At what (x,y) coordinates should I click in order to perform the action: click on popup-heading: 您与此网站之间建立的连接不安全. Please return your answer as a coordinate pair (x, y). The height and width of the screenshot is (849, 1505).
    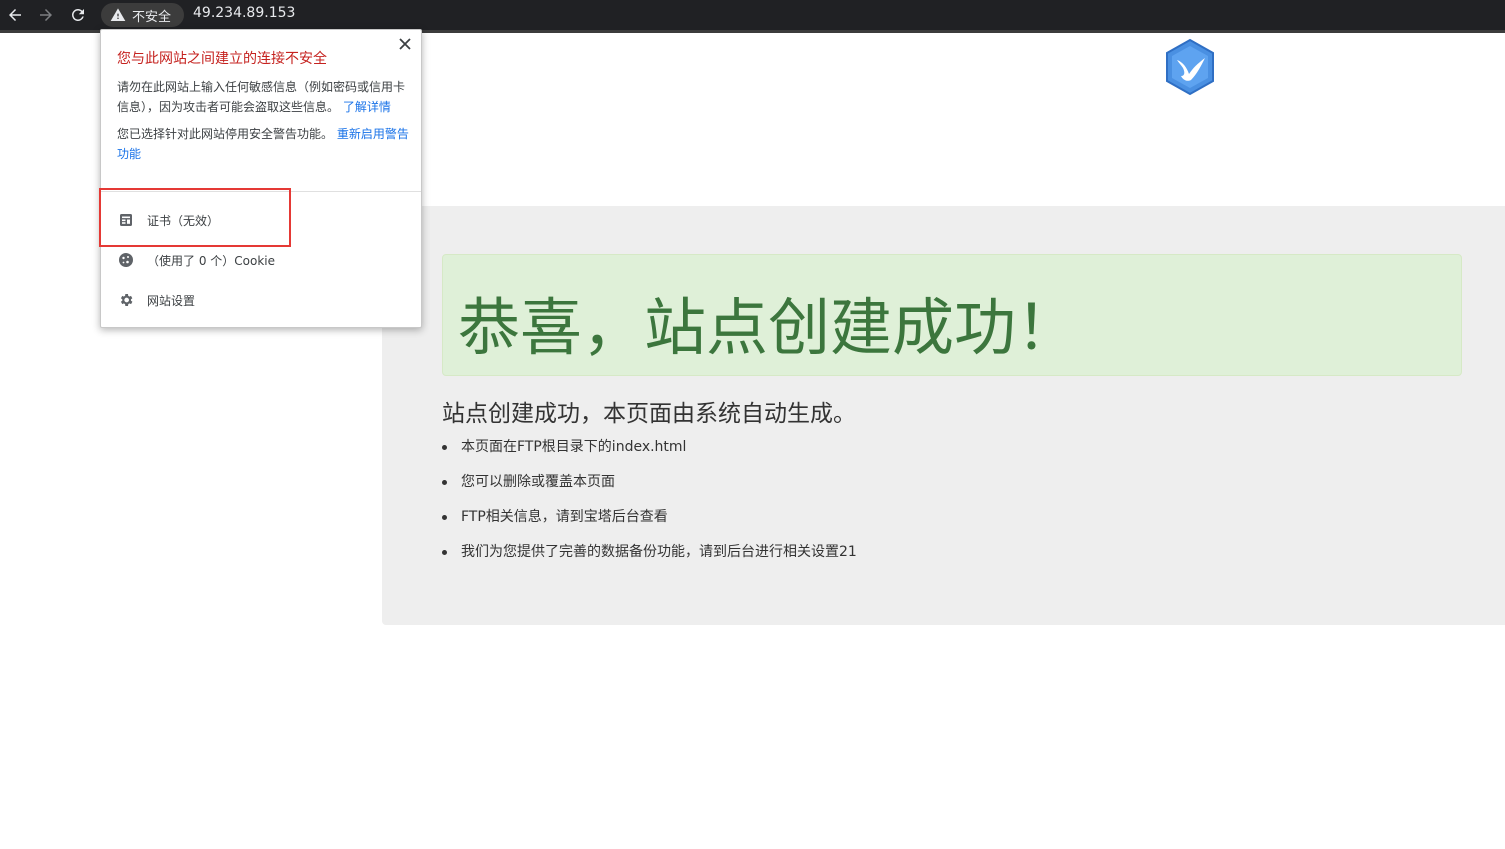
    Looking at the image, I should click on (222, 59).